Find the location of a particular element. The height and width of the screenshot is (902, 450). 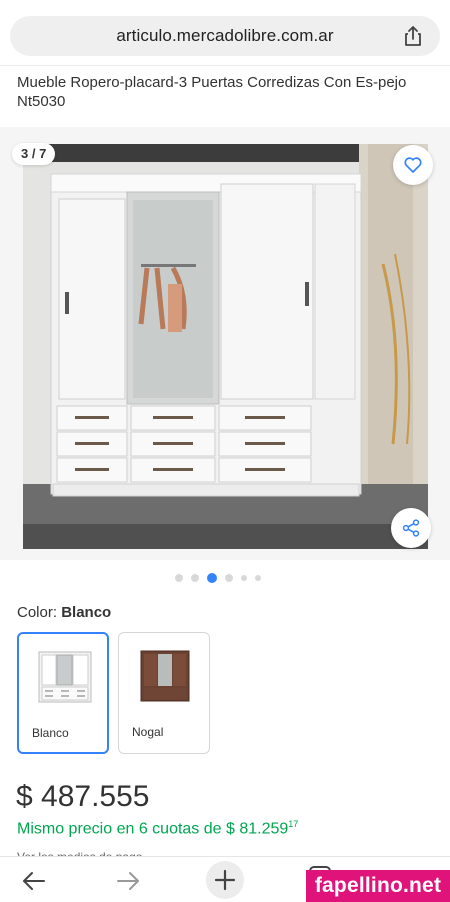

share-button is located at coordinates (411, 528).